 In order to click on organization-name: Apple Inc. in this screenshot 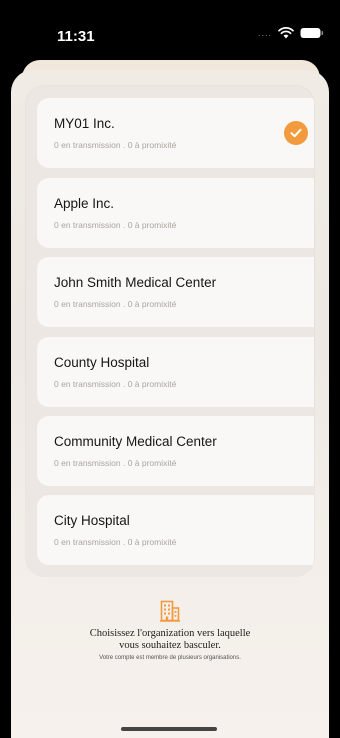, I will do `click(84, 203)`.